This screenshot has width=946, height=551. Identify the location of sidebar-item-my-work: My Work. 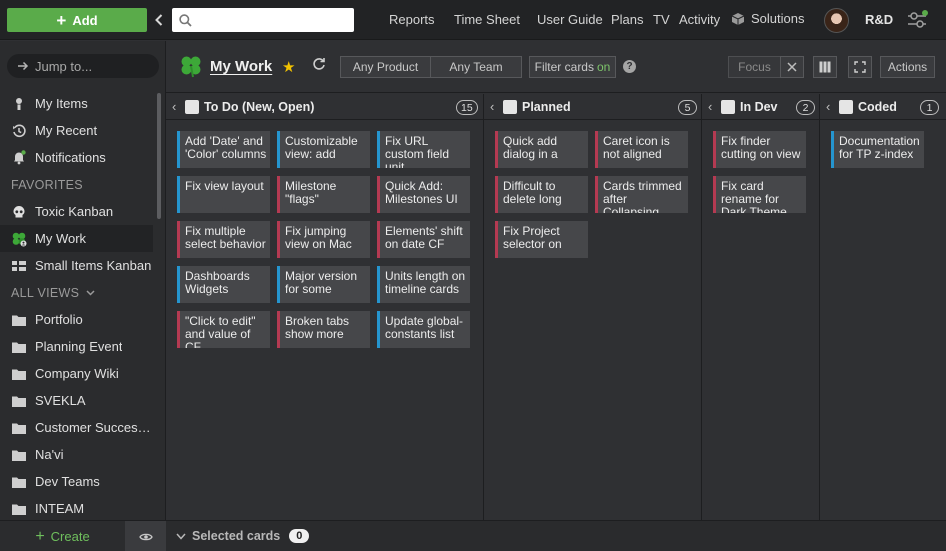
(76, 238).